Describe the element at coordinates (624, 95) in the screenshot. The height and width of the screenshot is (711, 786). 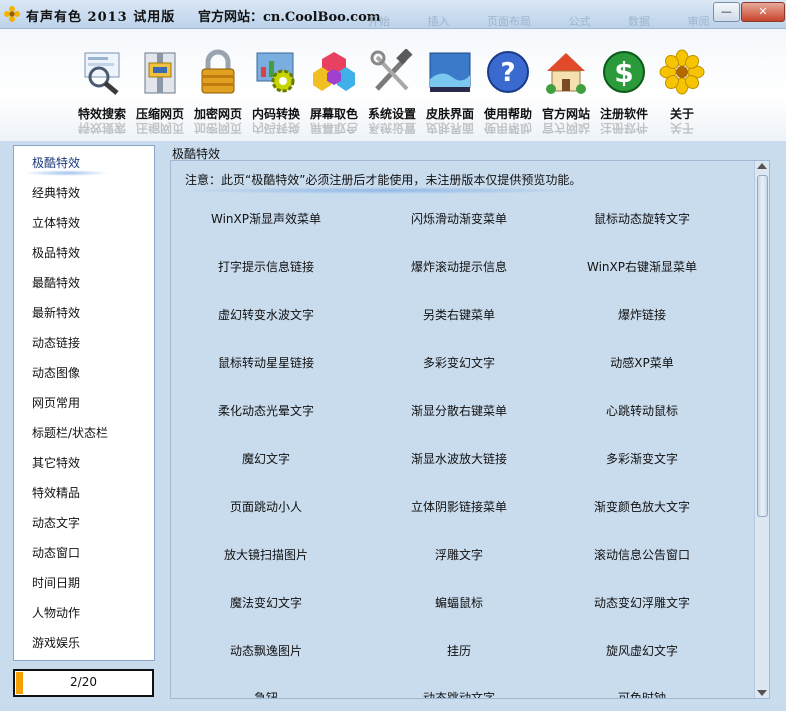
I see `toolbar-register-button: $ 注册软件 注册软件` at that location.